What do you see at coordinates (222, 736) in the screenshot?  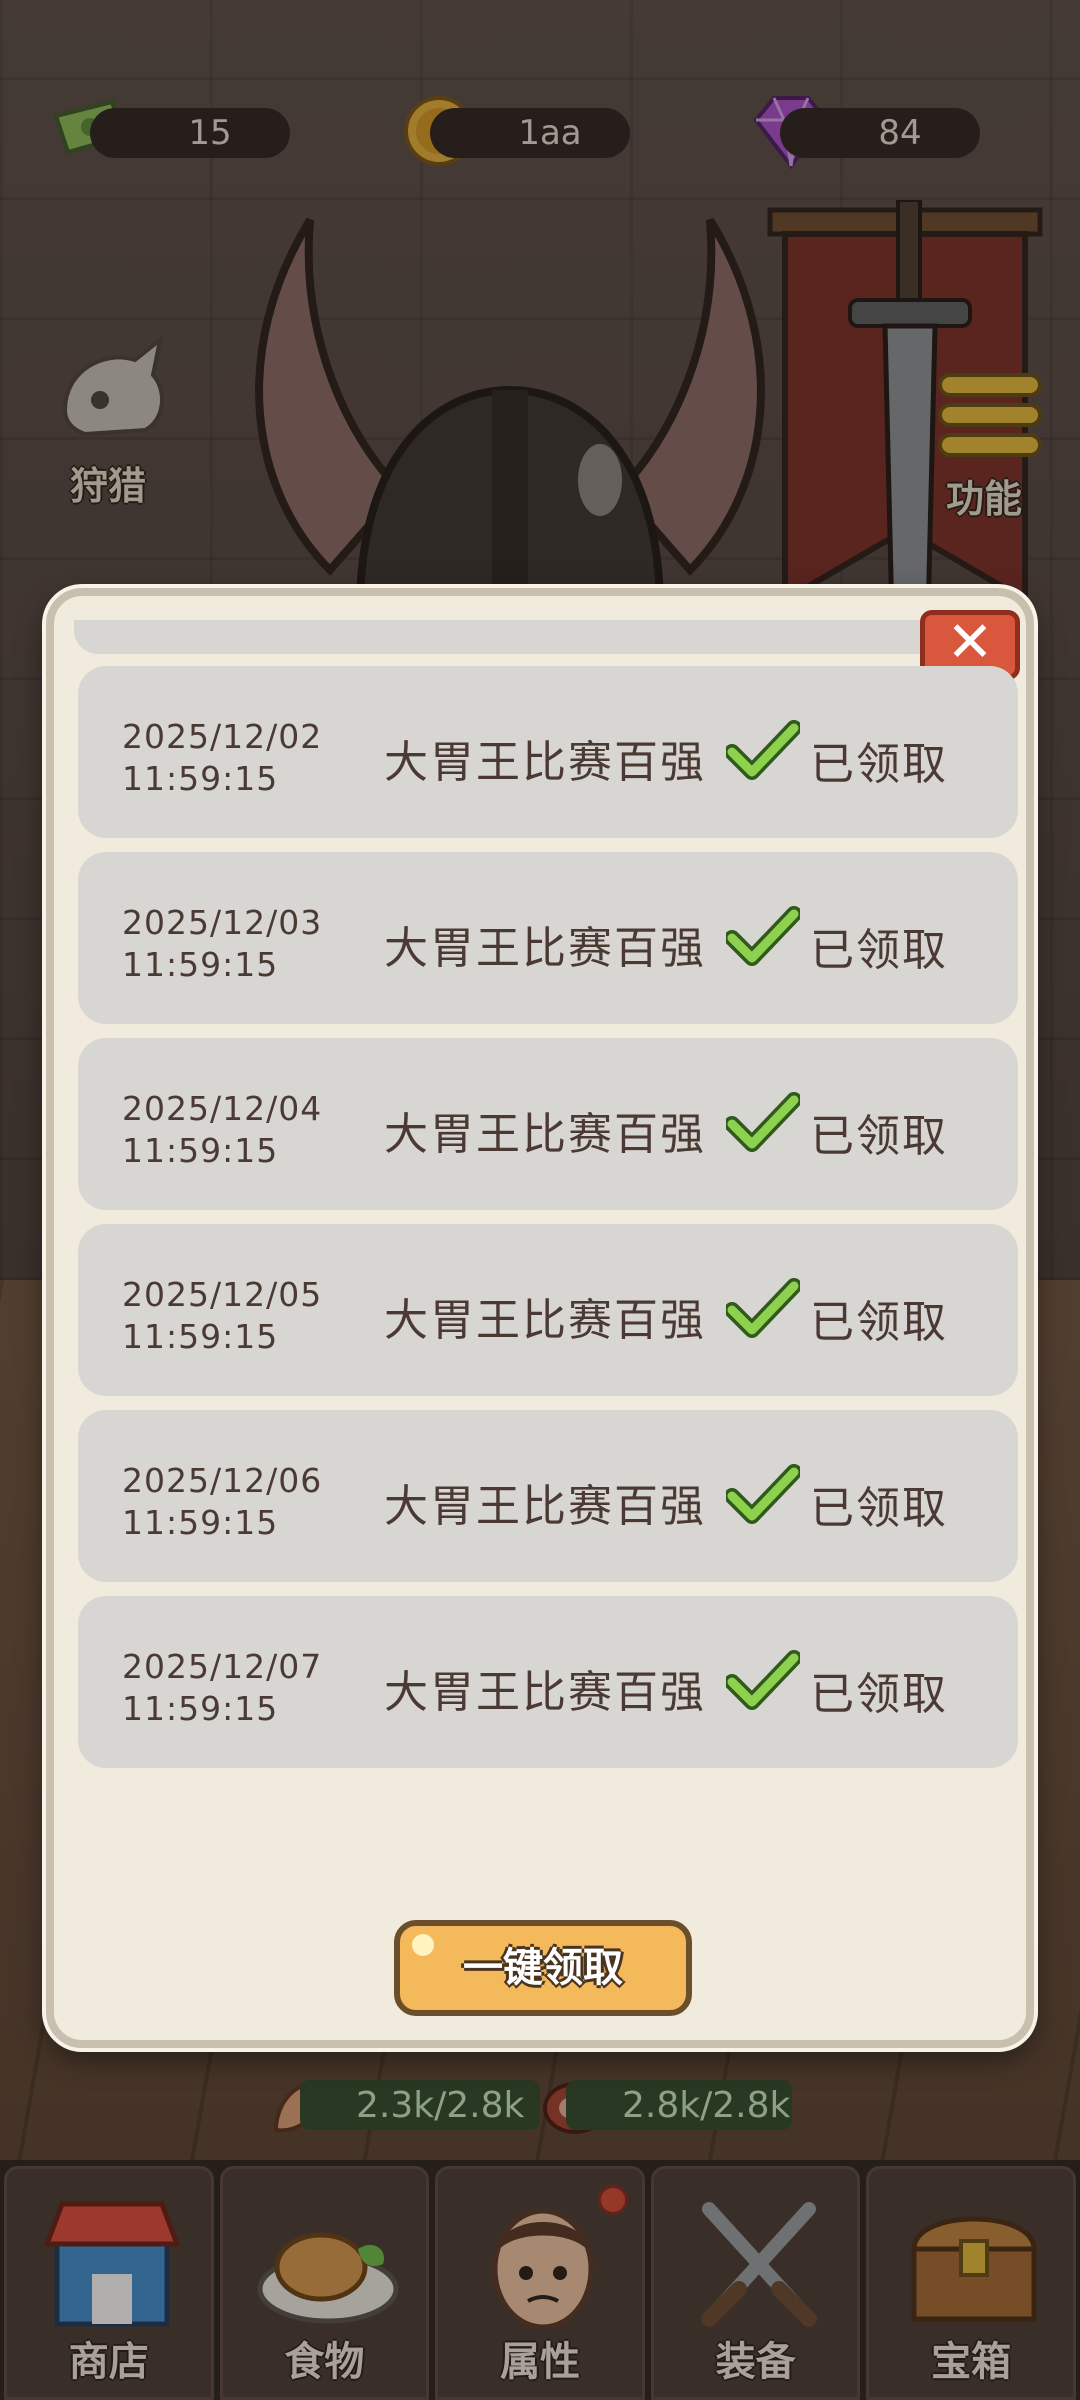 I see `reward-date: 2025/12/02` at bounding box center [222, 736].